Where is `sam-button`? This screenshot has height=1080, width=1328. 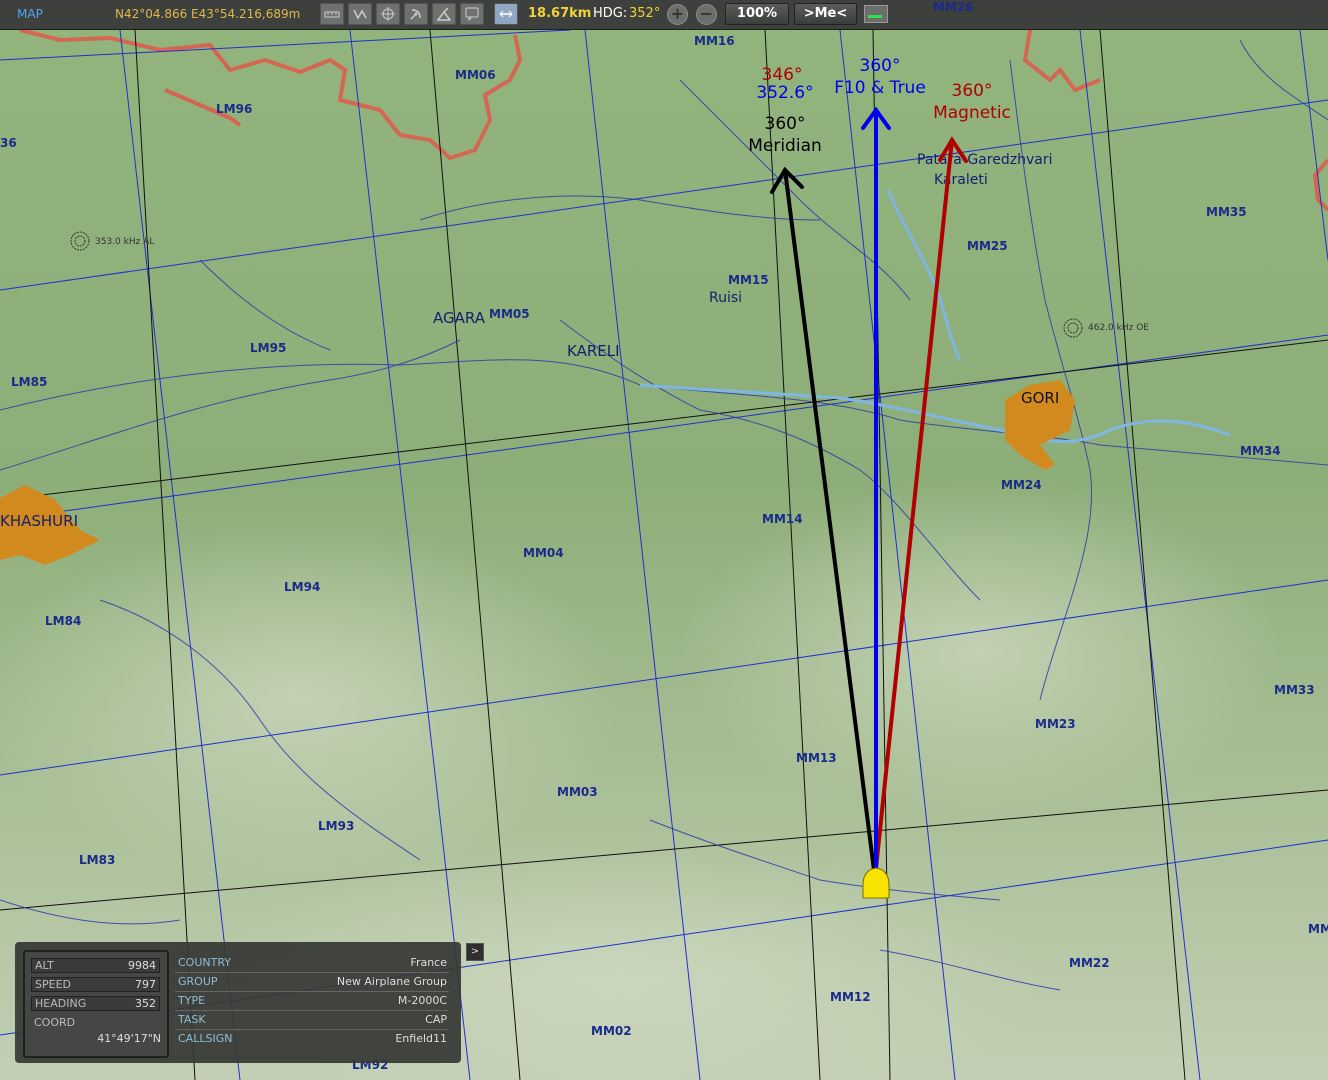
sam-button is located at coordinates (444, 14).